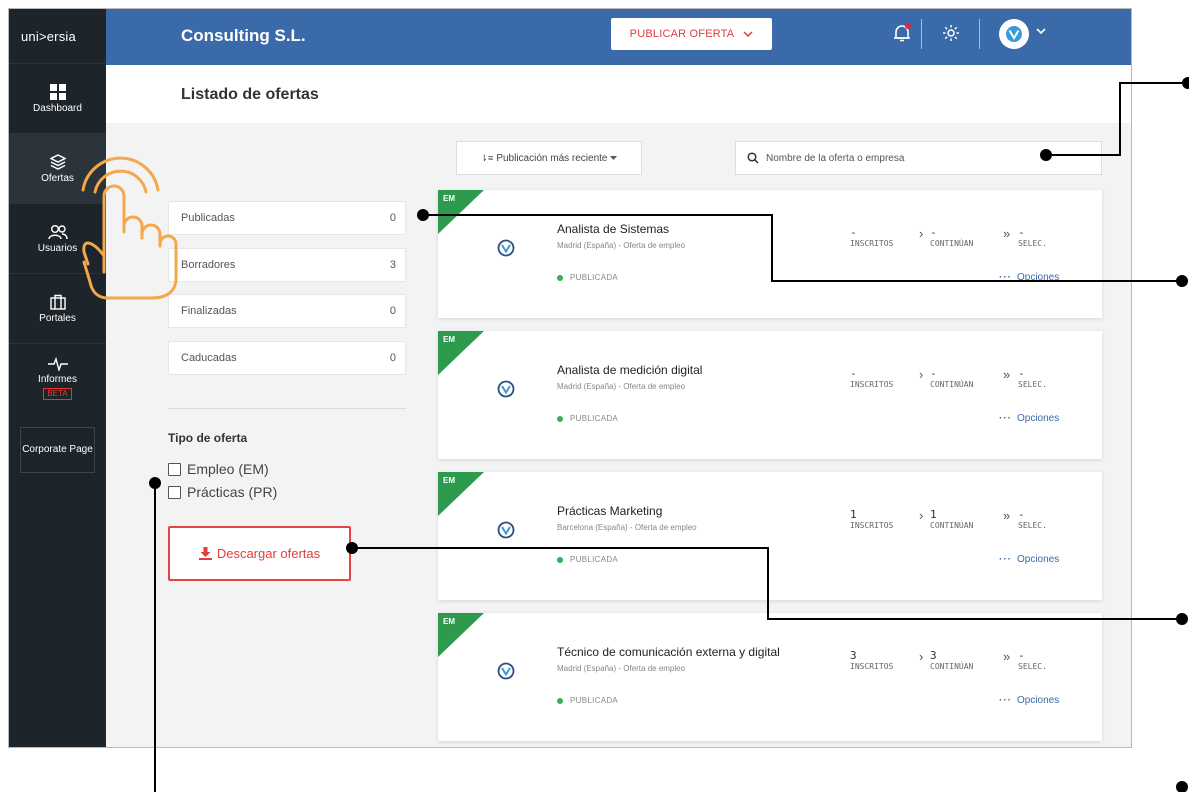  Describe the element at coordinates (287, 408) in the screenshot. I see `filter-divider` at that location.